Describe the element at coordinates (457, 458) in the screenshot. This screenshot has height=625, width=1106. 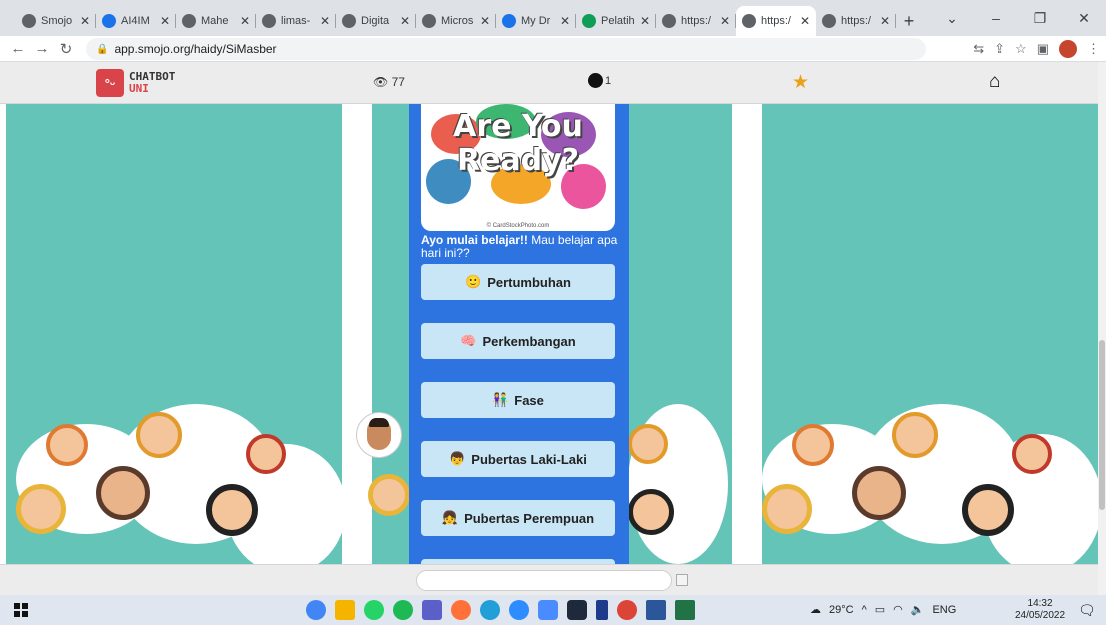
I see `option-emoji-icon: 👦` at that location.